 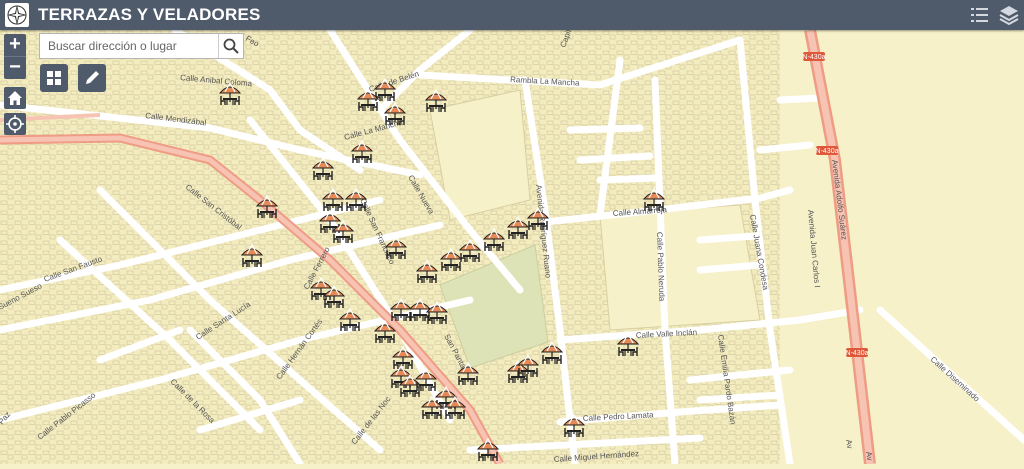 I want to click on locate-icon, so click(x=15, y=124).